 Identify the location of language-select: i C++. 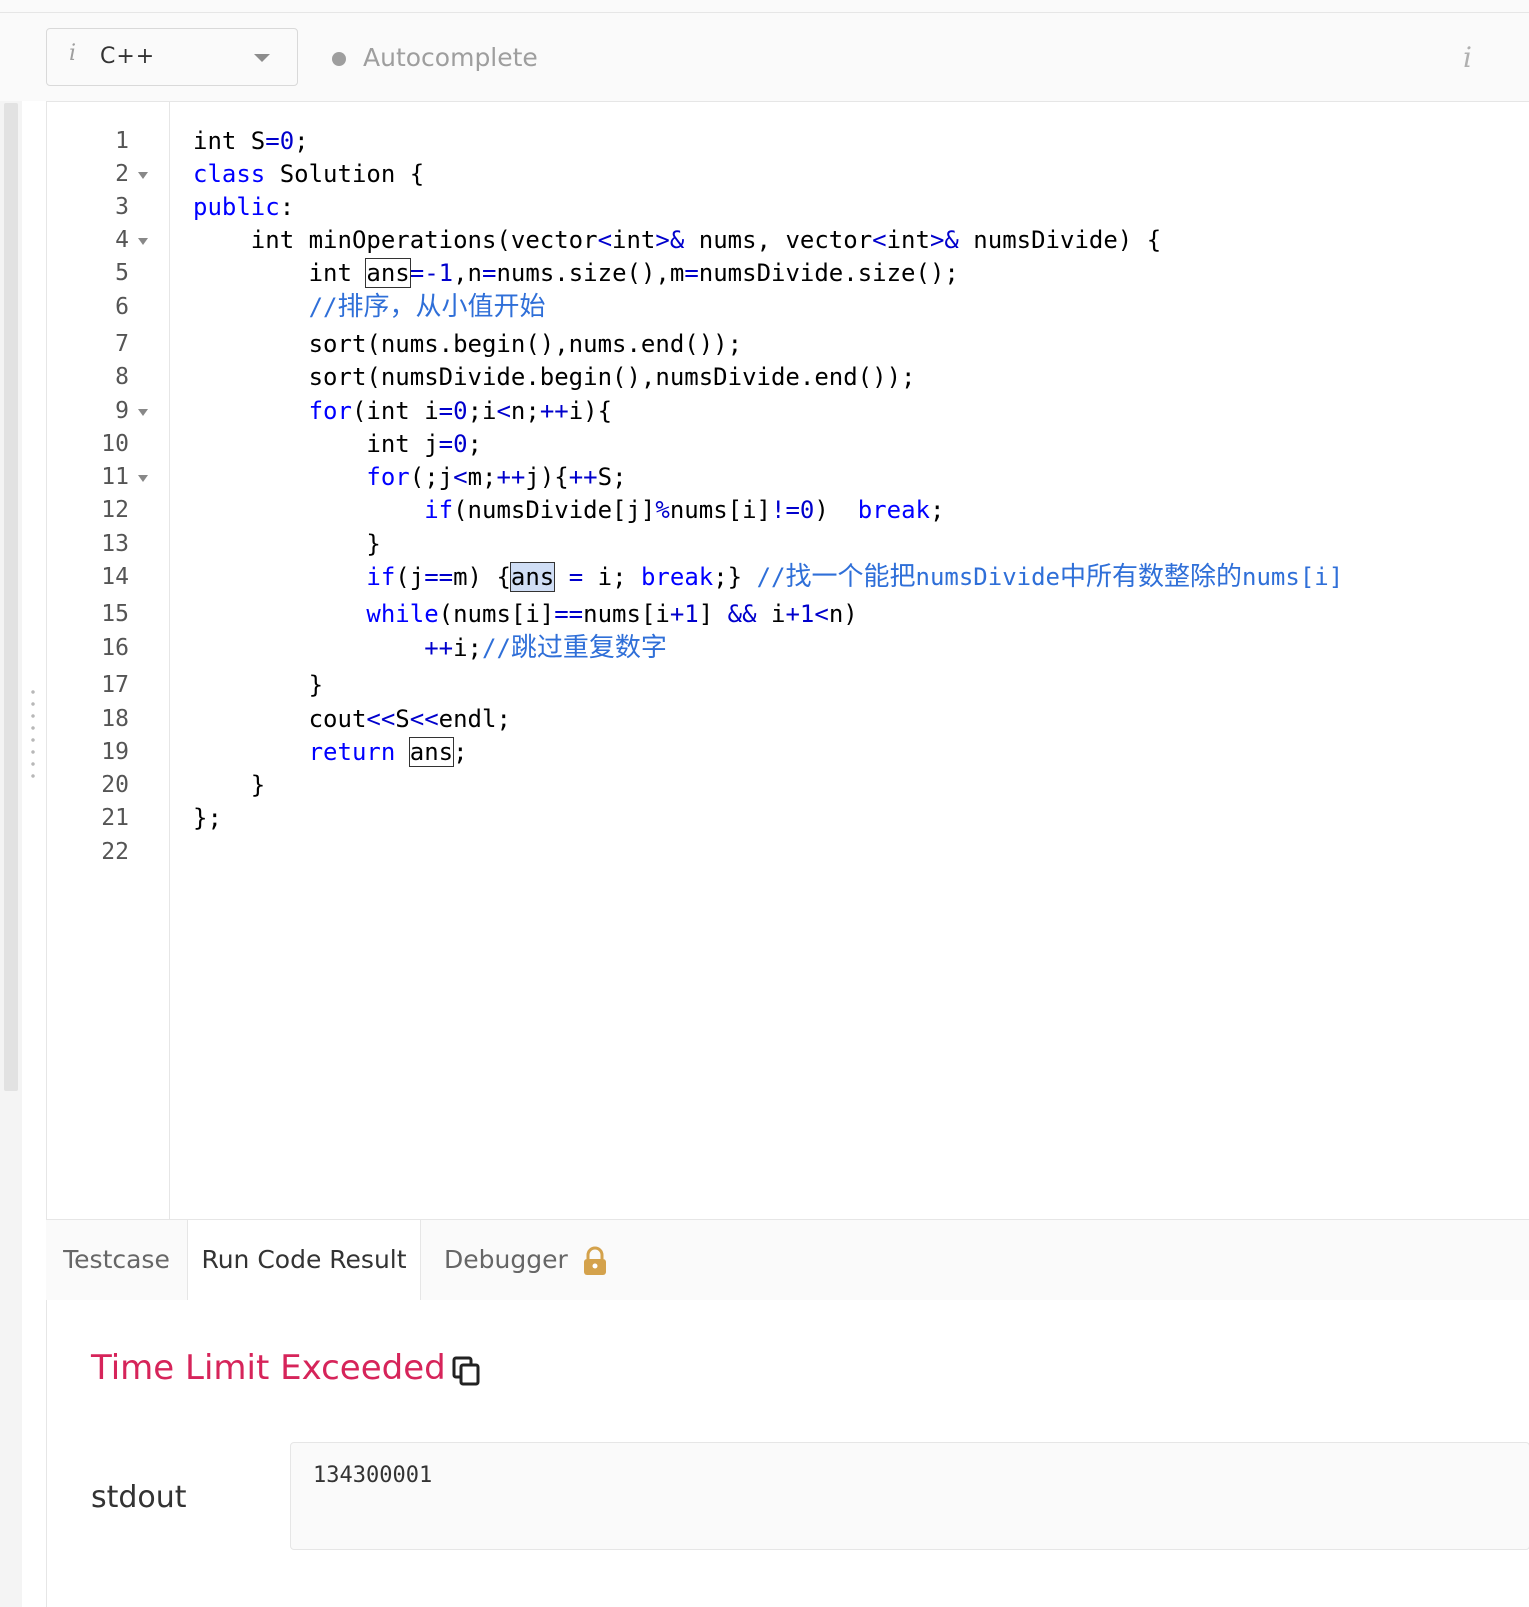
(172, 57).